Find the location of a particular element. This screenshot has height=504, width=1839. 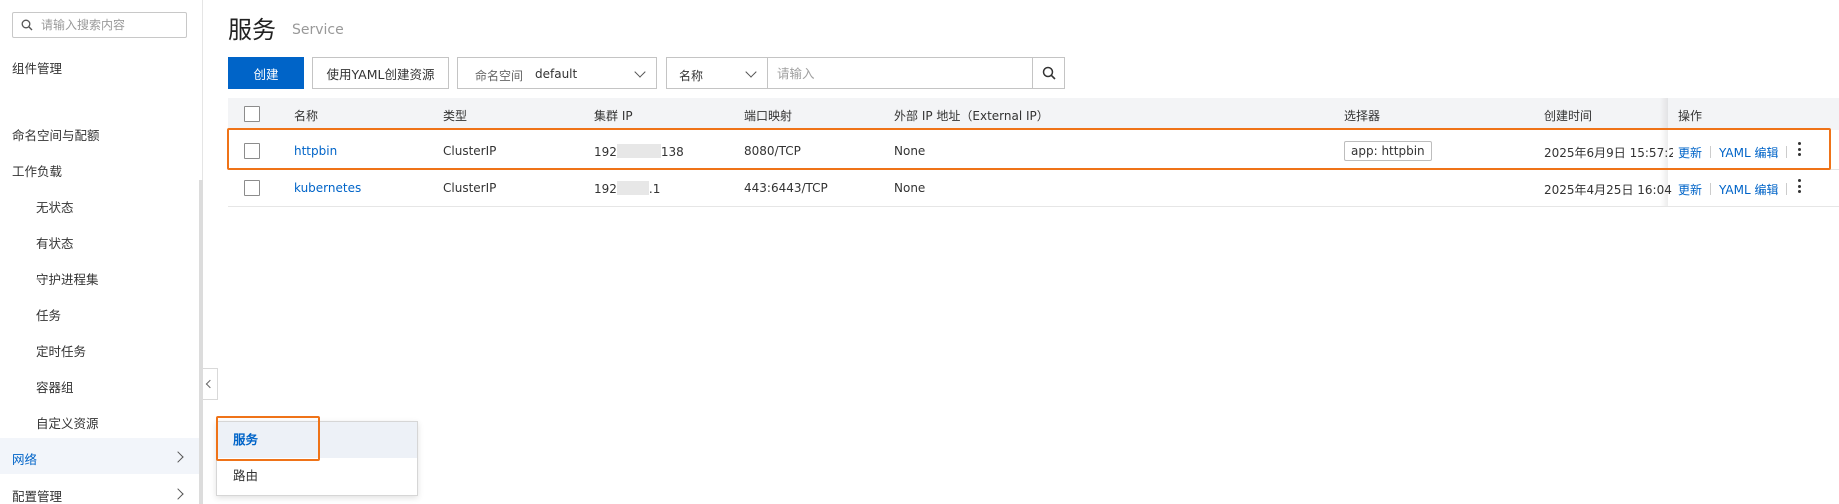

sidebar-item-deployments: 无状态 is located at coordinates (55, 206).